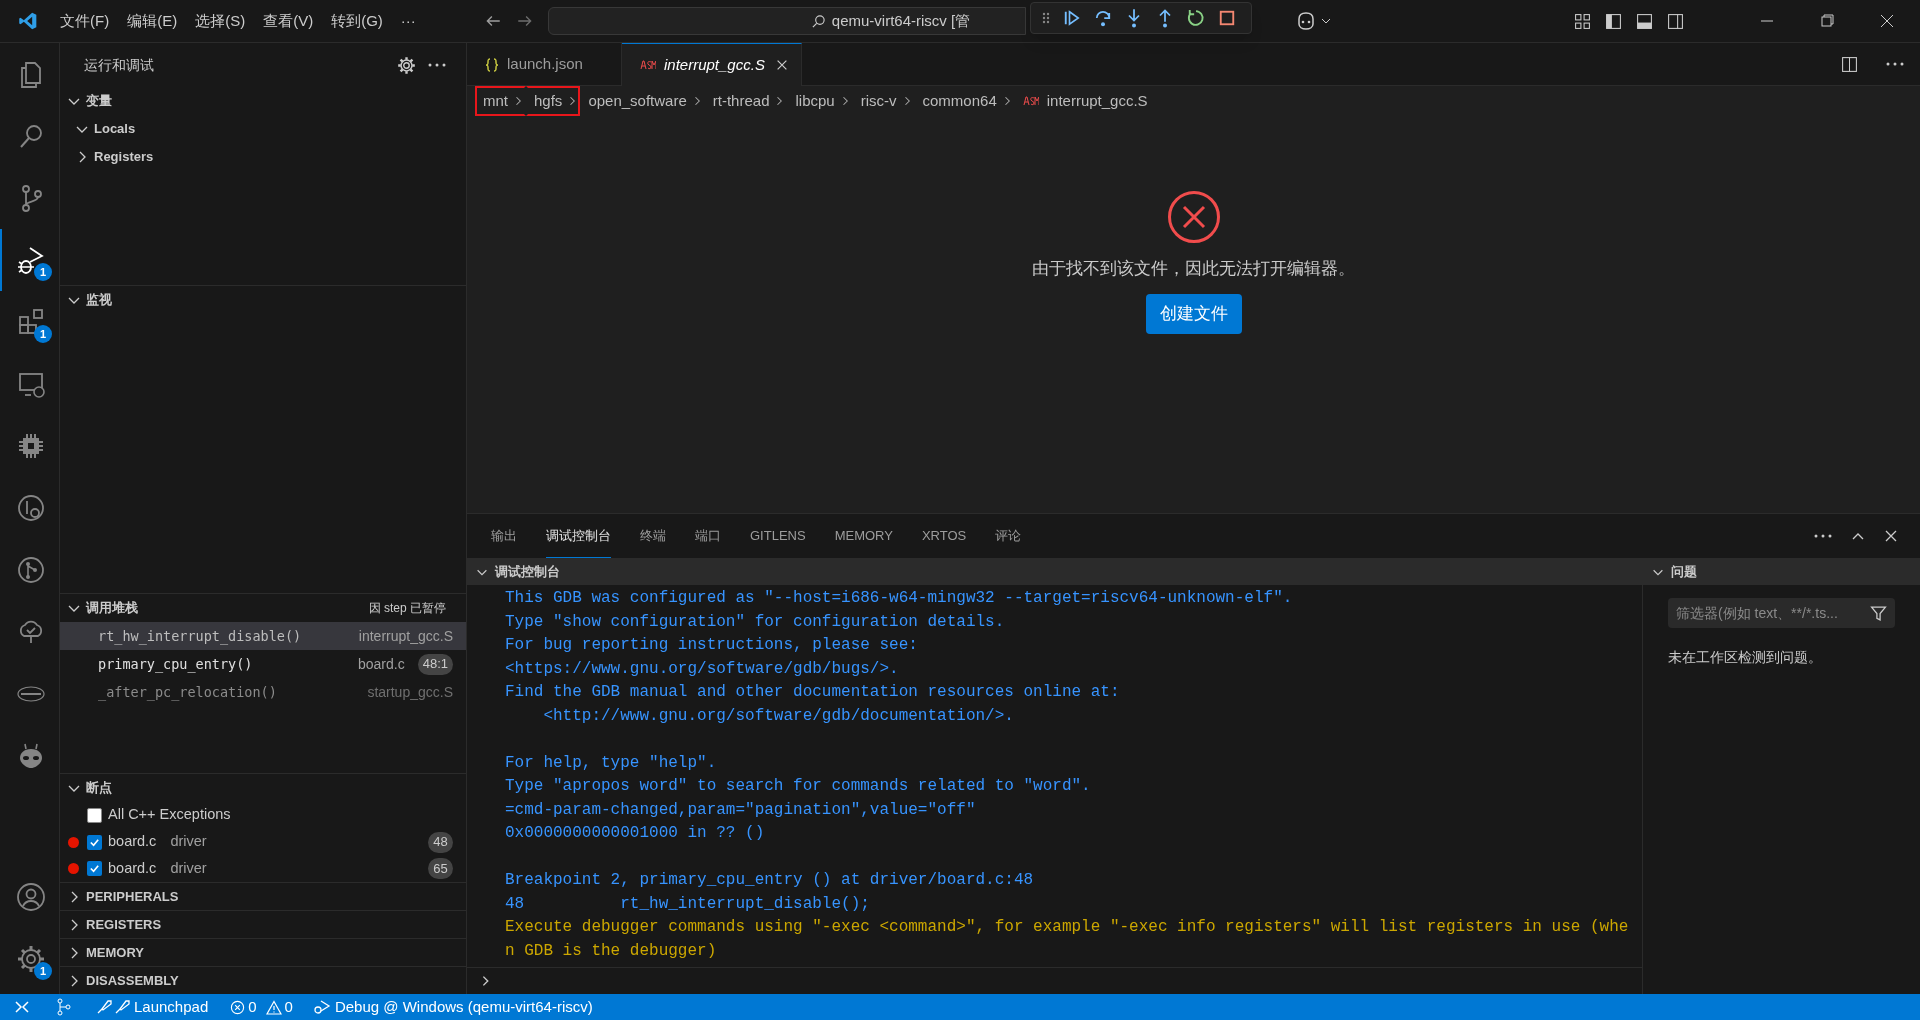 This screenshot has width=1920, height=1020. What do you see at coordinates (883, 101) in the screenshot?
I see `breadcrumb-item: risc-v` at bounding box center [883, 101].